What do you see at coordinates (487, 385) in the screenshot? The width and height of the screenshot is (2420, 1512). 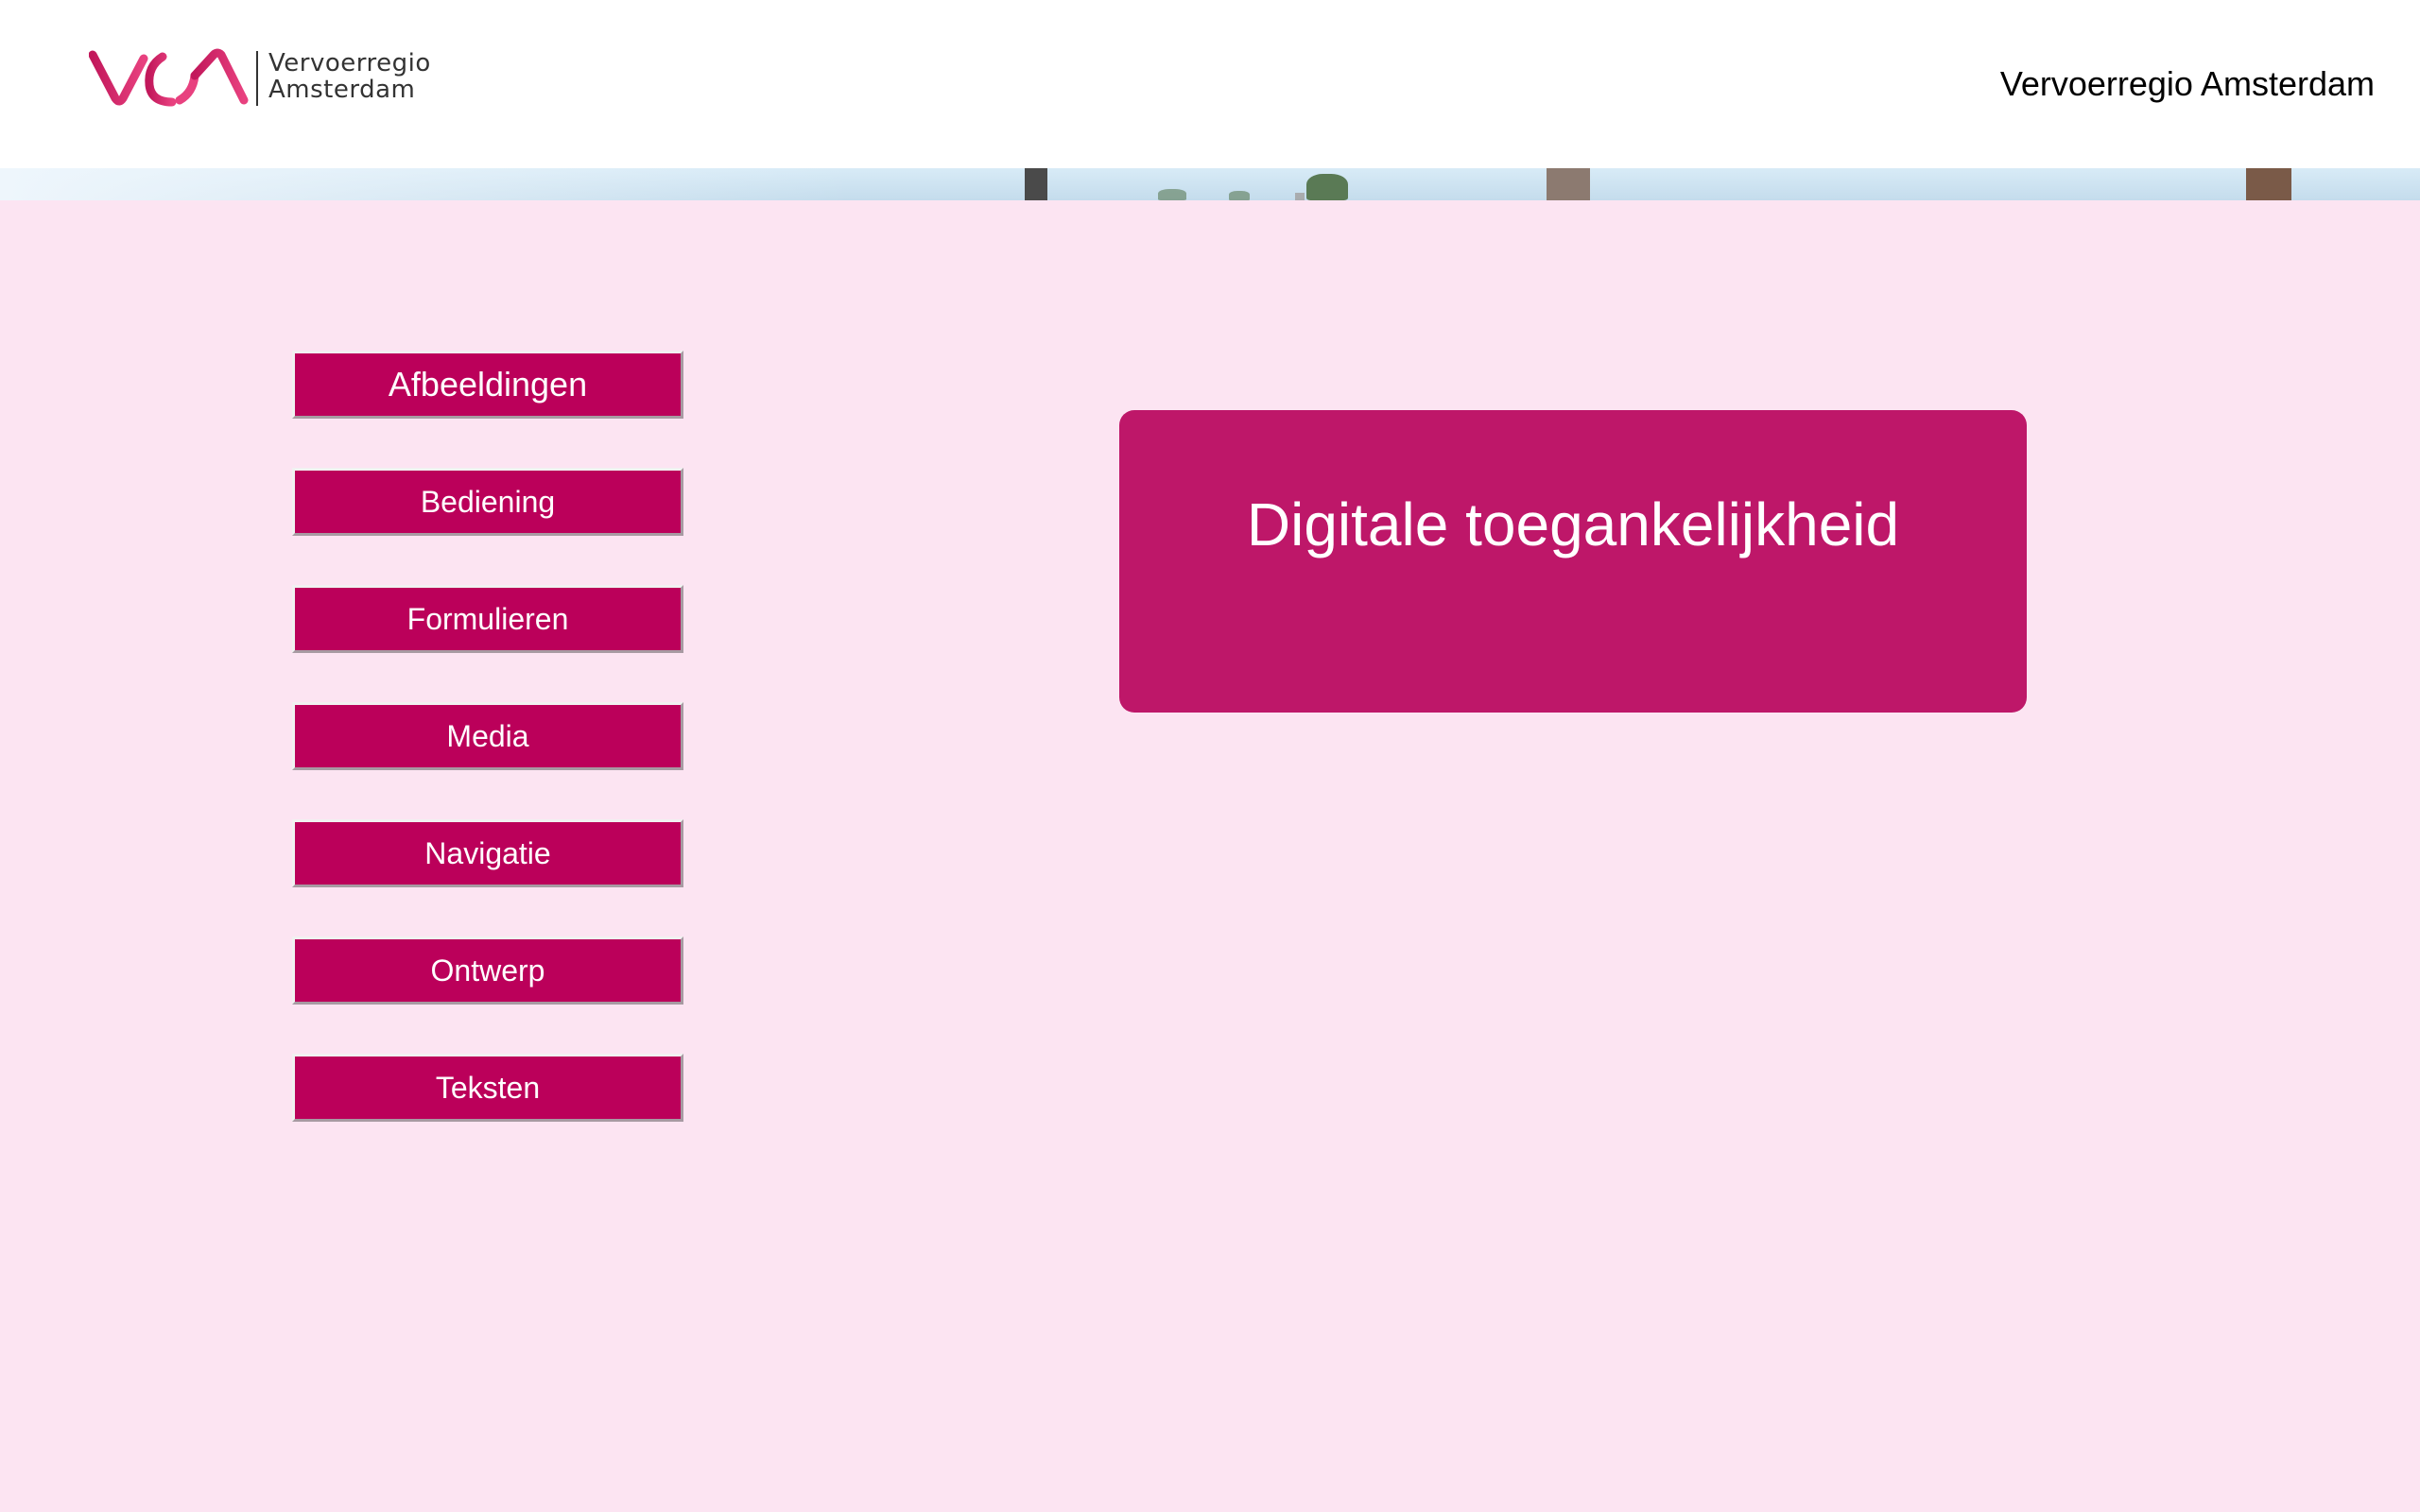 I see `nav-button-afbeeldingen: Afbeeldingen` at bounding box center [487, 385].